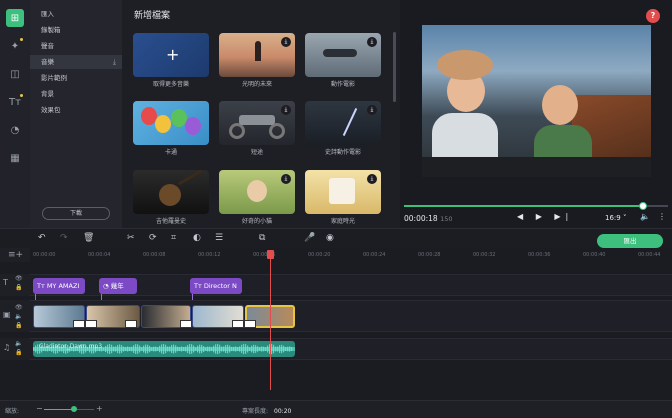 The width and height of the screenshot is (672, 418). Describe the element at coordinates (630, 241) in the screenshot. I see `export-button: 匯出` at that location.